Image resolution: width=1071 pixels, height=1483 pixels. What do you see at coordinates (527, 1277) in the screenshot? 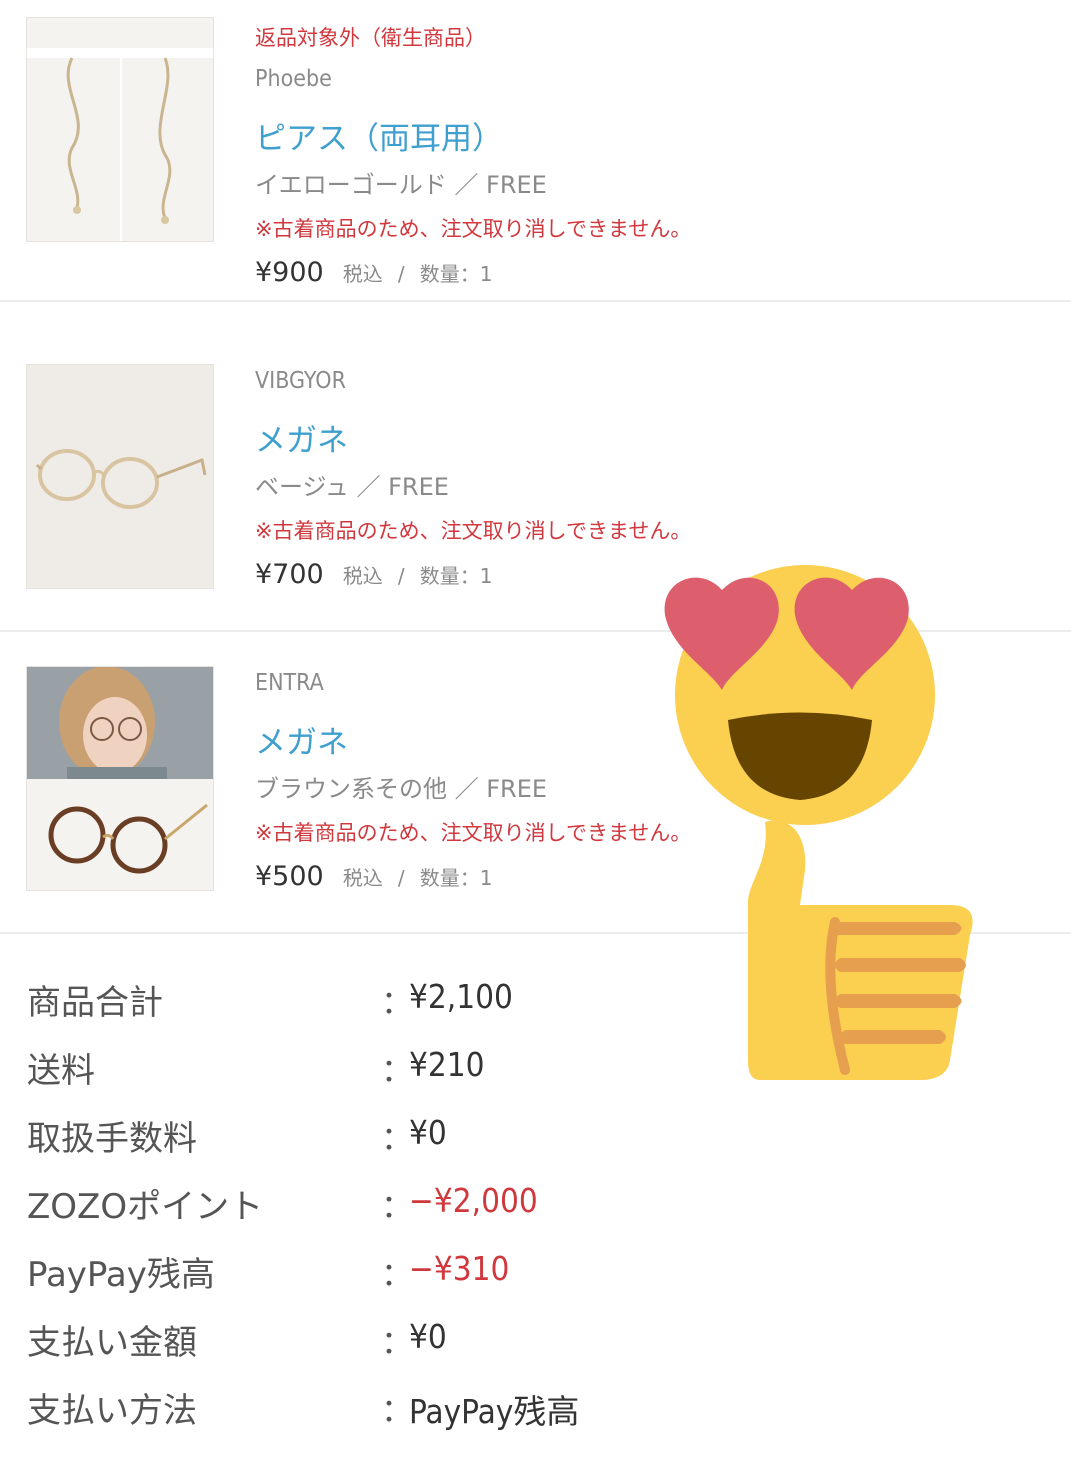
I see `summary-row-paypay-balance: PayPay残高 ： −¥310` at bounding box center [527, 1277].